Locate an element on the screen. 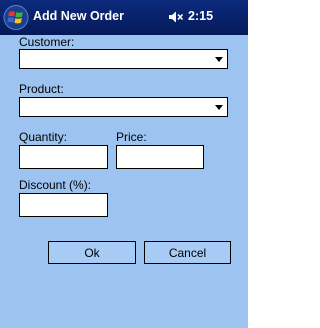  title-bar: Add New Order 2:15 is located at coordinates (124, 17).